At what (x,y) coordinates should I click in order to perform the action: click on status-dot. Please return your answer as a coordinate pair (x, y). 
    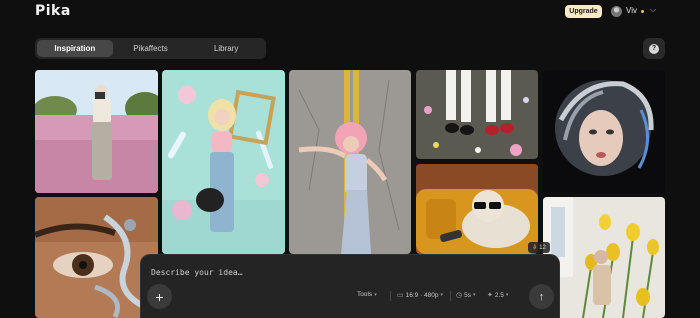
    Looking at the image, I should click on (642, 11).